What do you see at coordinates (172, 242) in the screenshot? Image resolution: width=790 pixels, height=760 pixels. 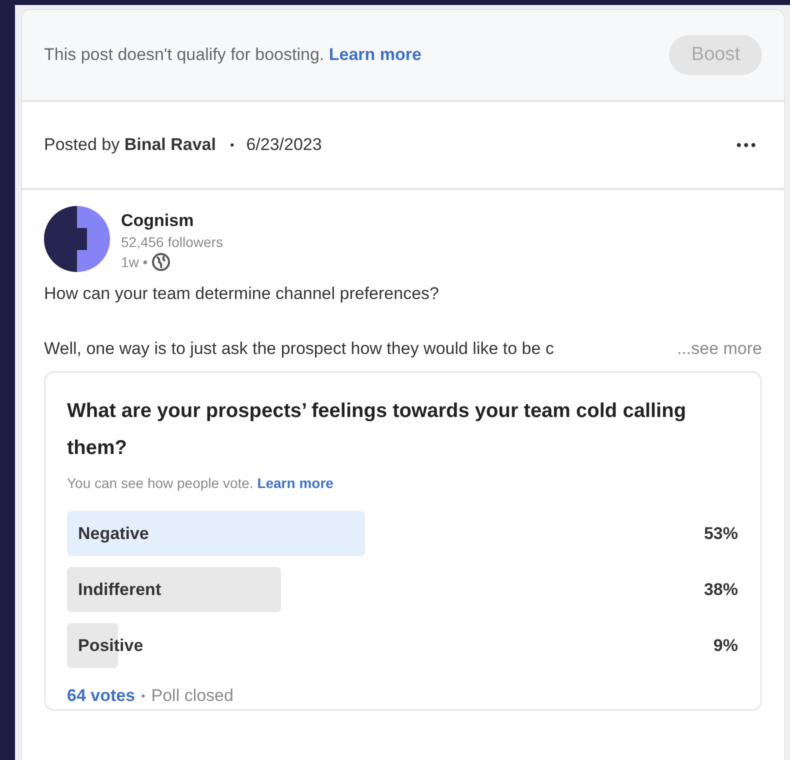 I see `follower-count: 52,456 followers` at bounding box center [172, 242].